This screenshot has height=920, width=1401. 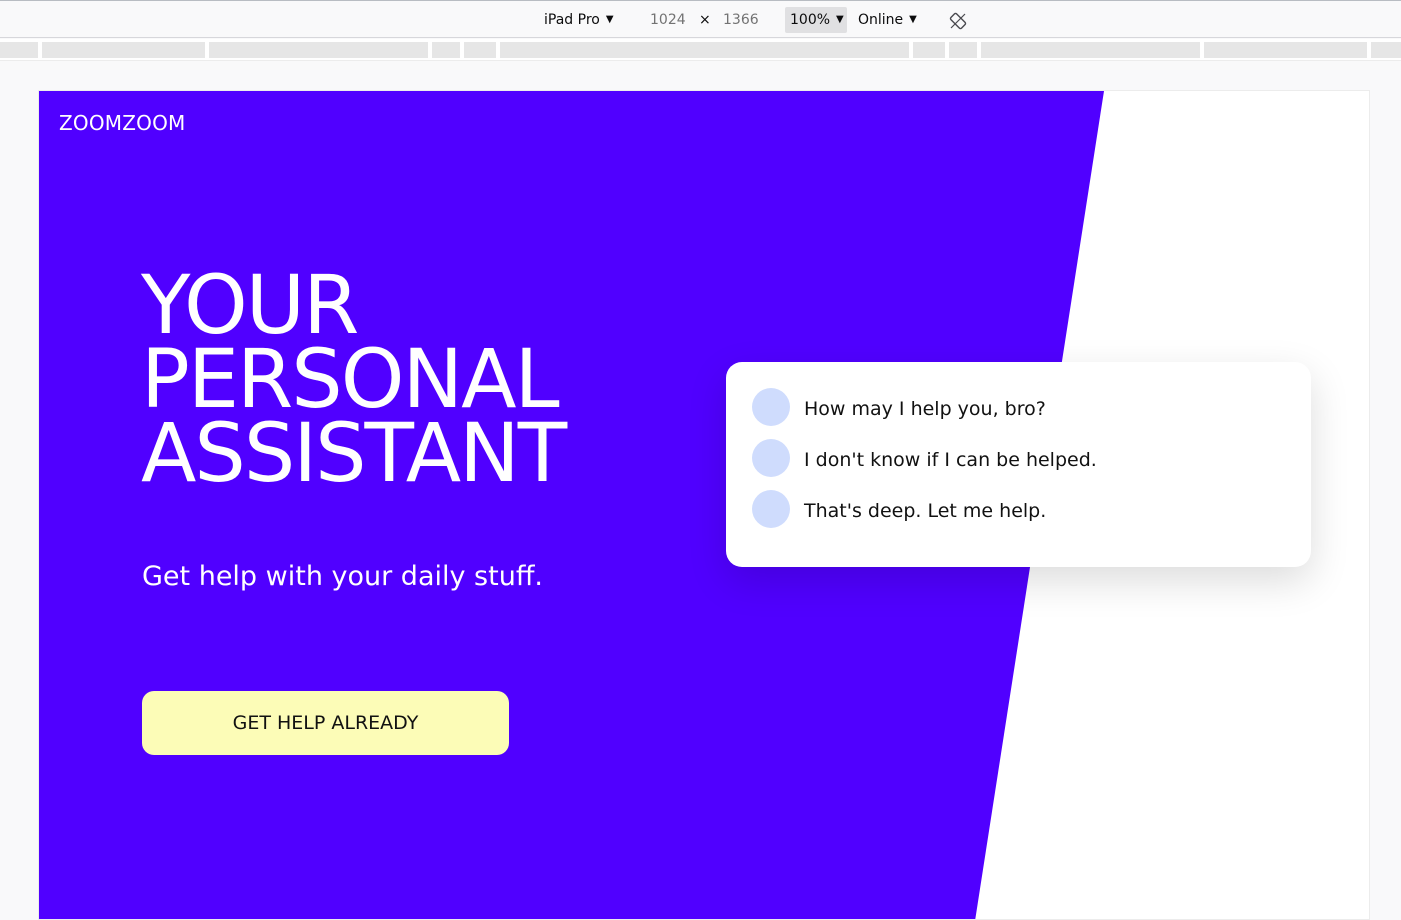 What do you see at coordinates (250, 306) in the screenshot?
I see `hero-headline-line: YOUR` at bounding box center [250, 306].